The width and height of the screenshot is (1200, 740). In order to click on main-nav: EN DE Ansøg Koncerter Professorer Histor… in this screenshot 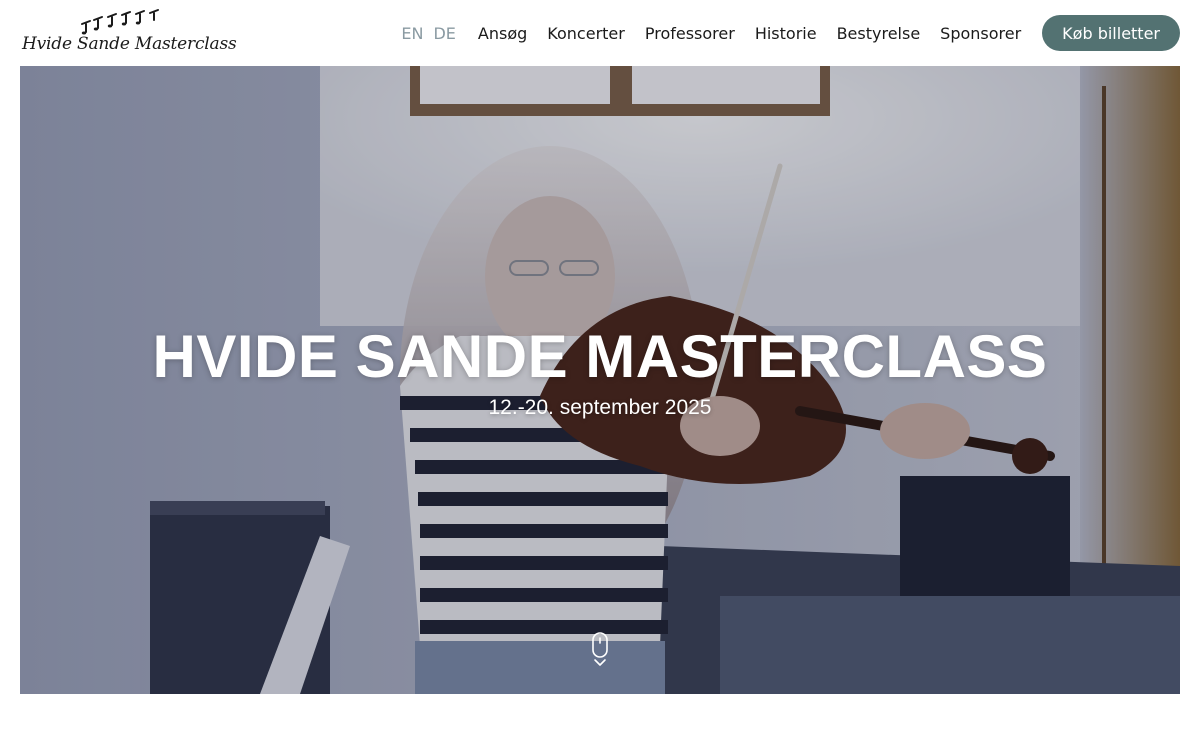, I will do `click(790, 33)`.